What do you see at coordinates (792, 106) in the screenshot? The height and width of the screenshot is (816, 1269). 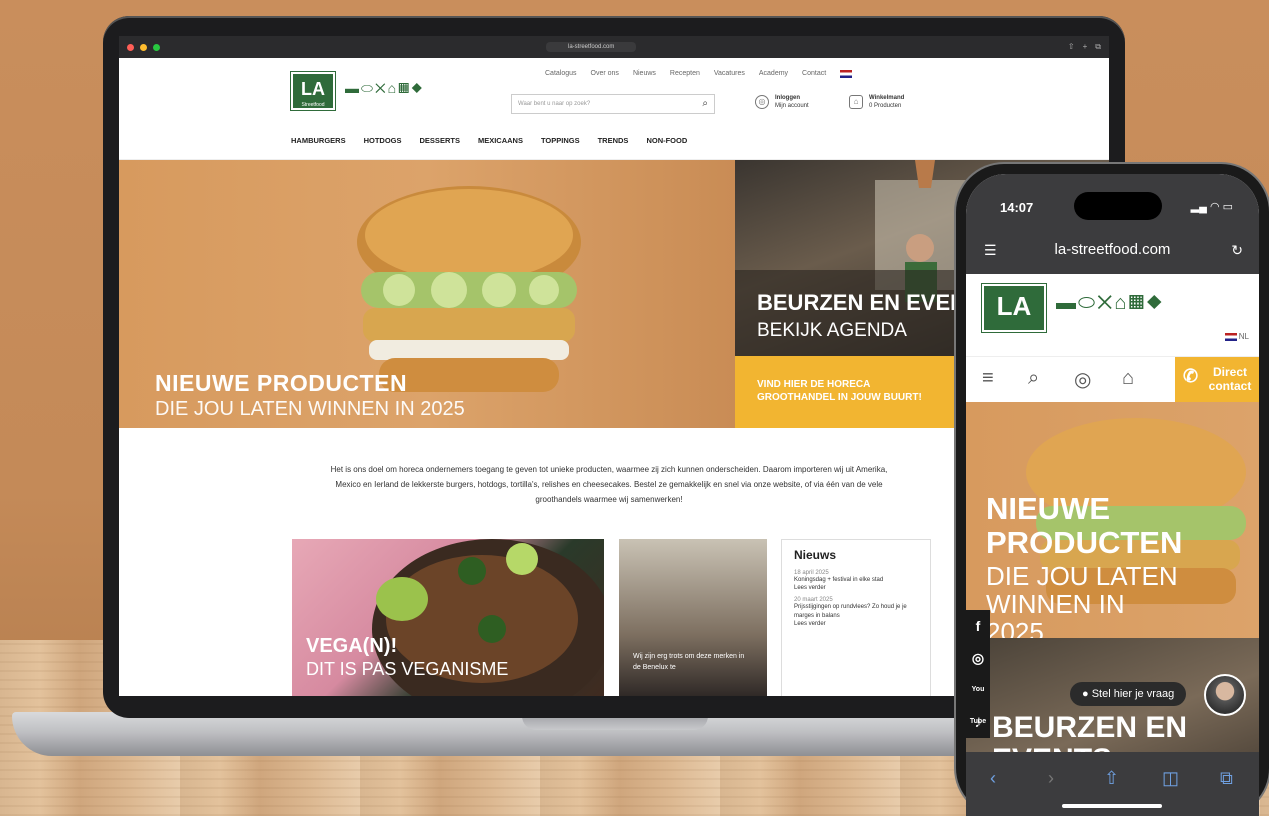 I see `account-label: Mijn account` at bounding box center [792, 106].